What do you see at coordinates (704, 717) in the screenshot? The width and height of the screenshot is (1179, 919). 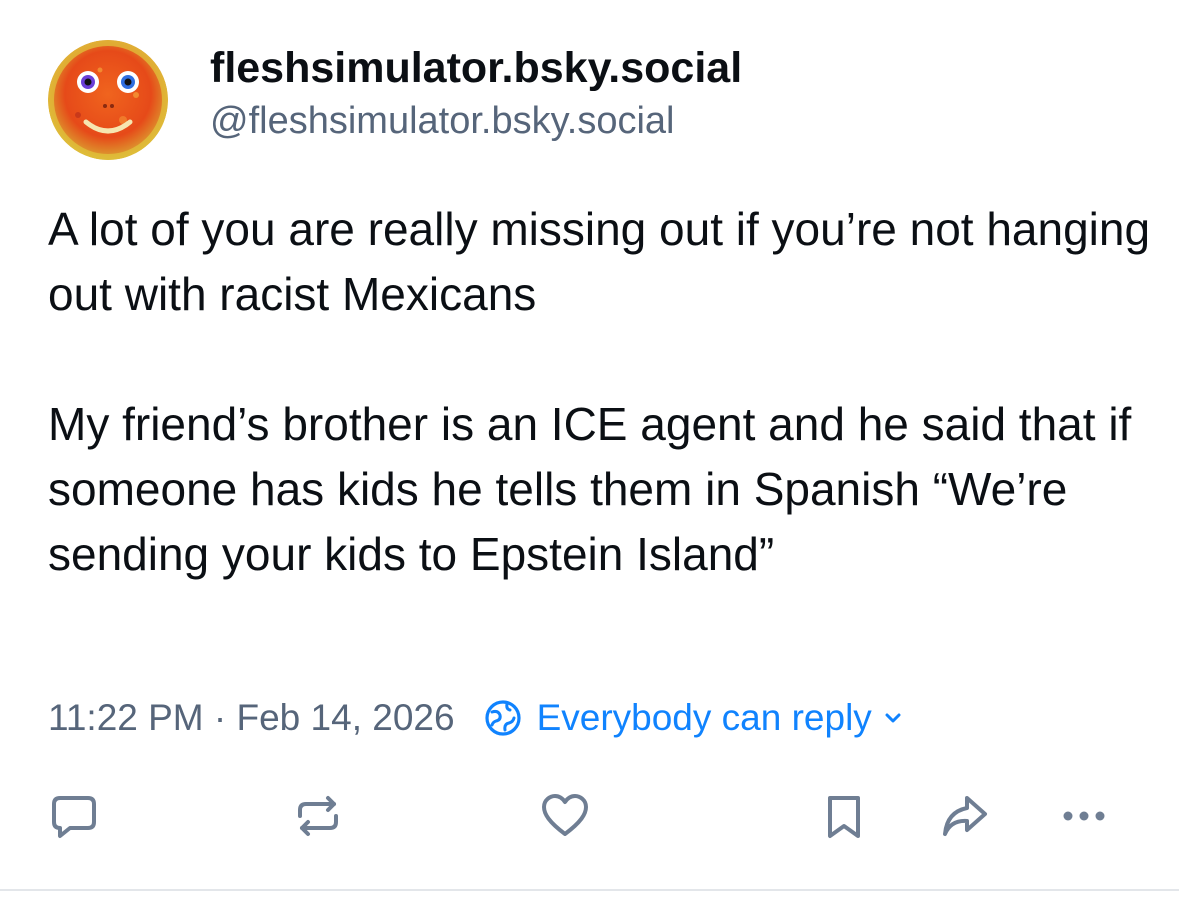 I see `reply-setting-label: Everybody can reply` at bounding box center [704, 717].